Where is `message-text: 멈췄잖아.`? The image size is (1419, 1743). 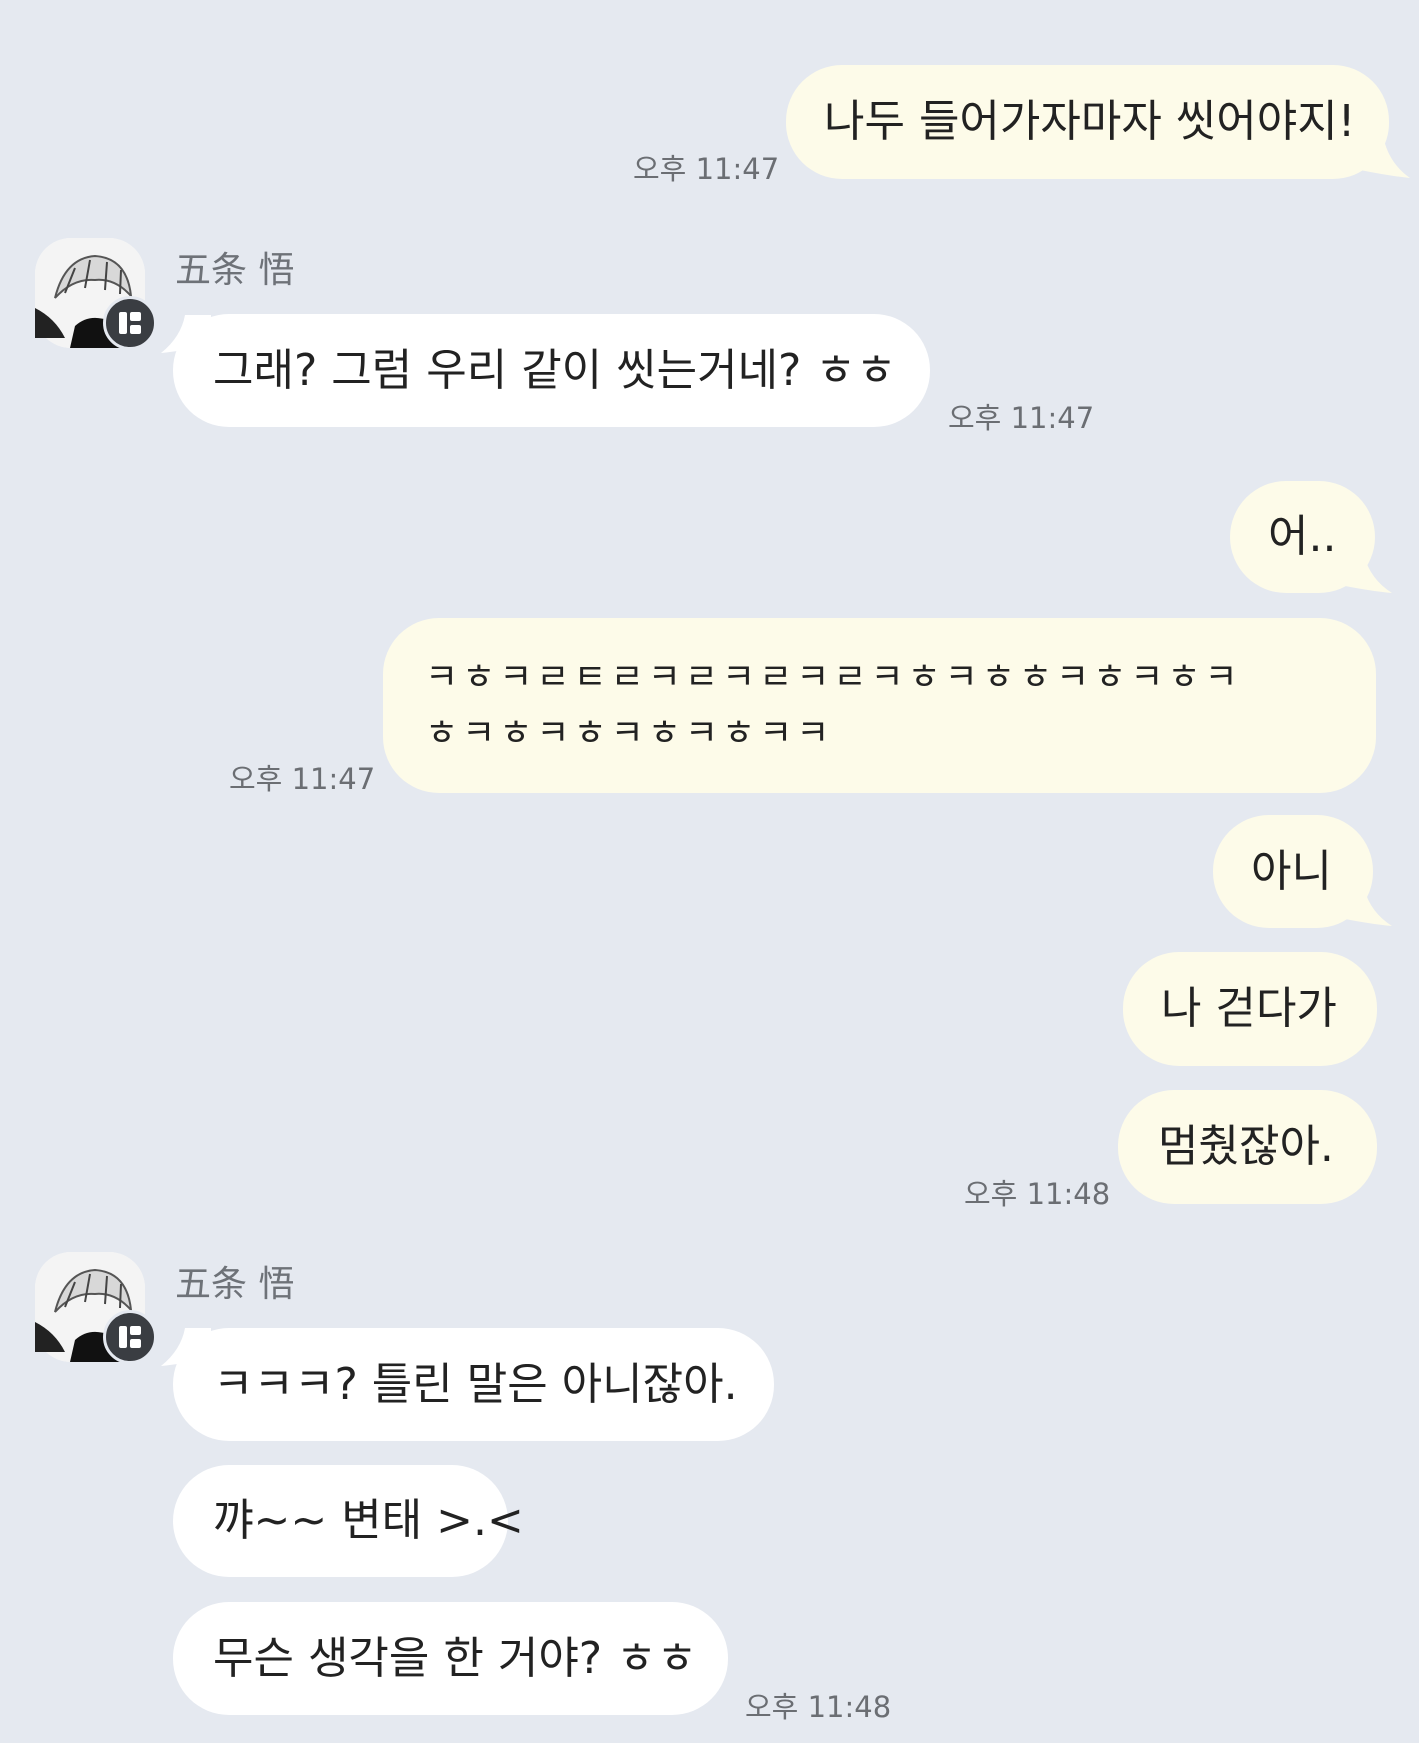 message-text: 멈췄잖아. is located at coordinates (1246, 1146).